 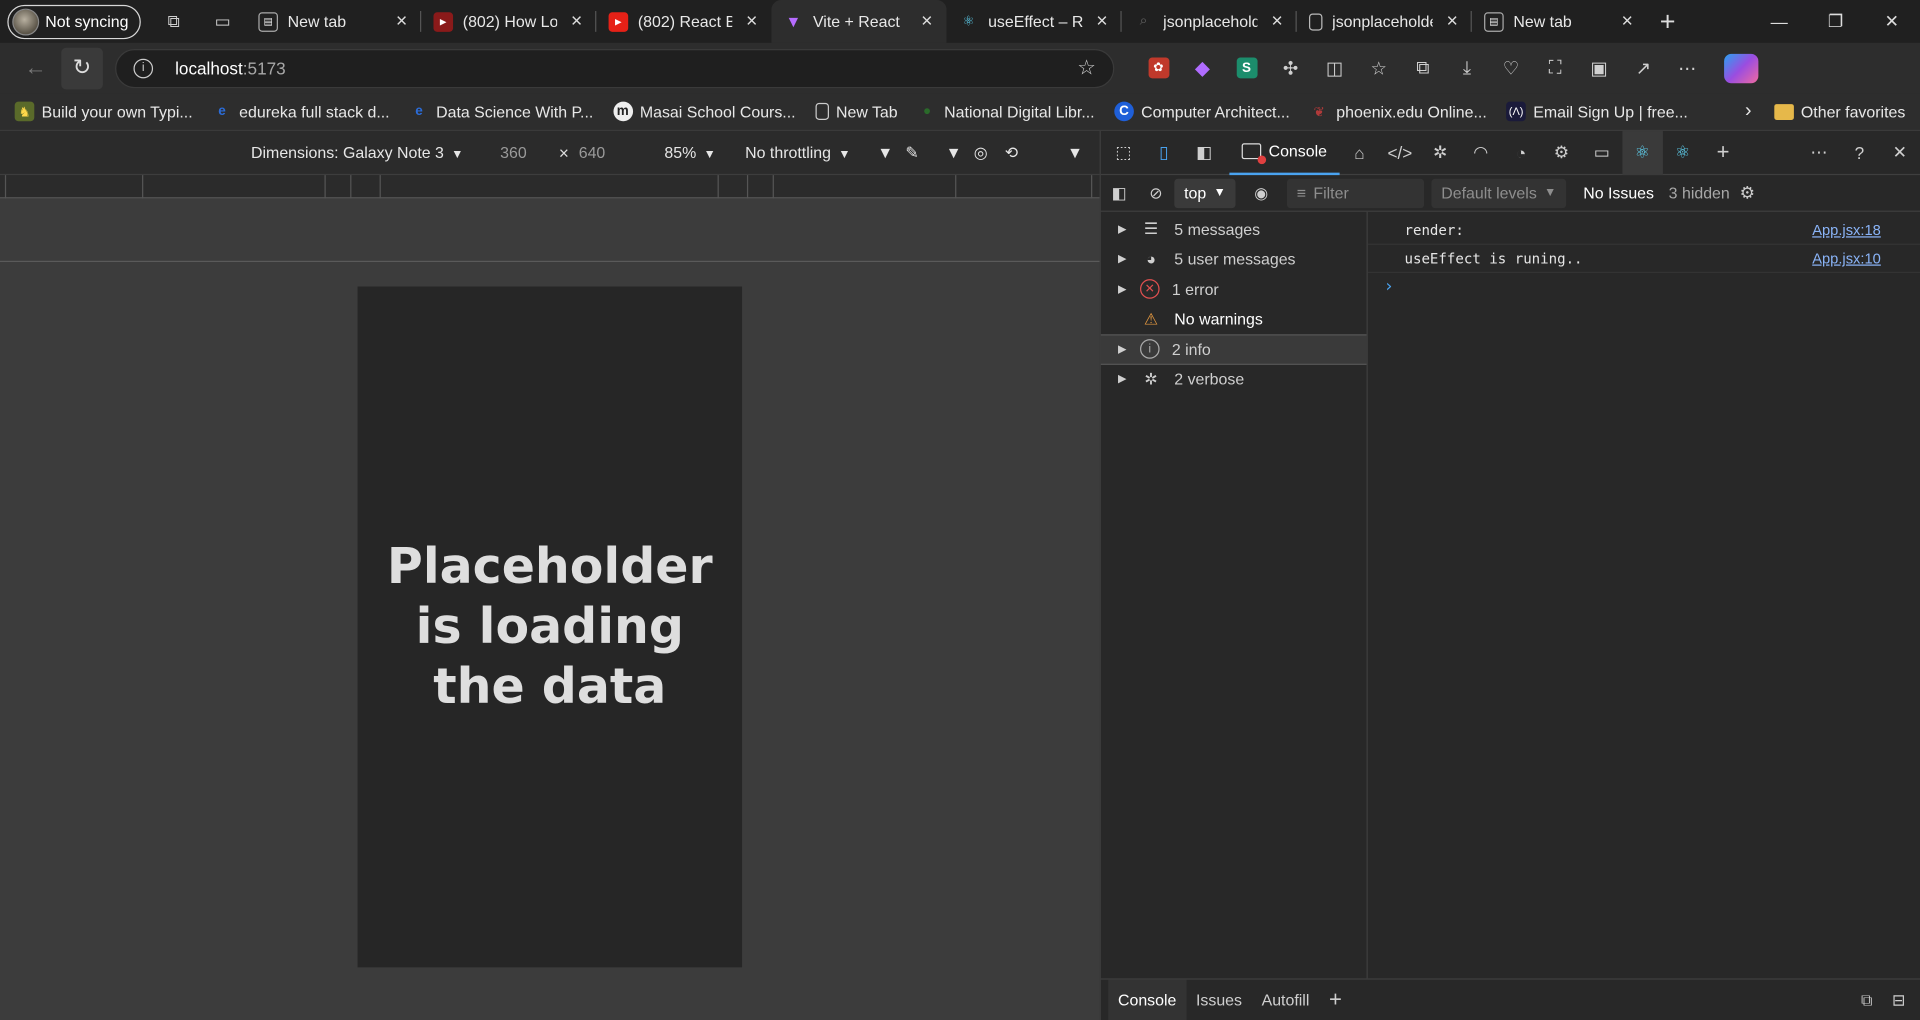 What do you see at coordinates (1618, 193) in the screenshot?
I see `issues-button: No Issues` at bounding box center [1618, 193].